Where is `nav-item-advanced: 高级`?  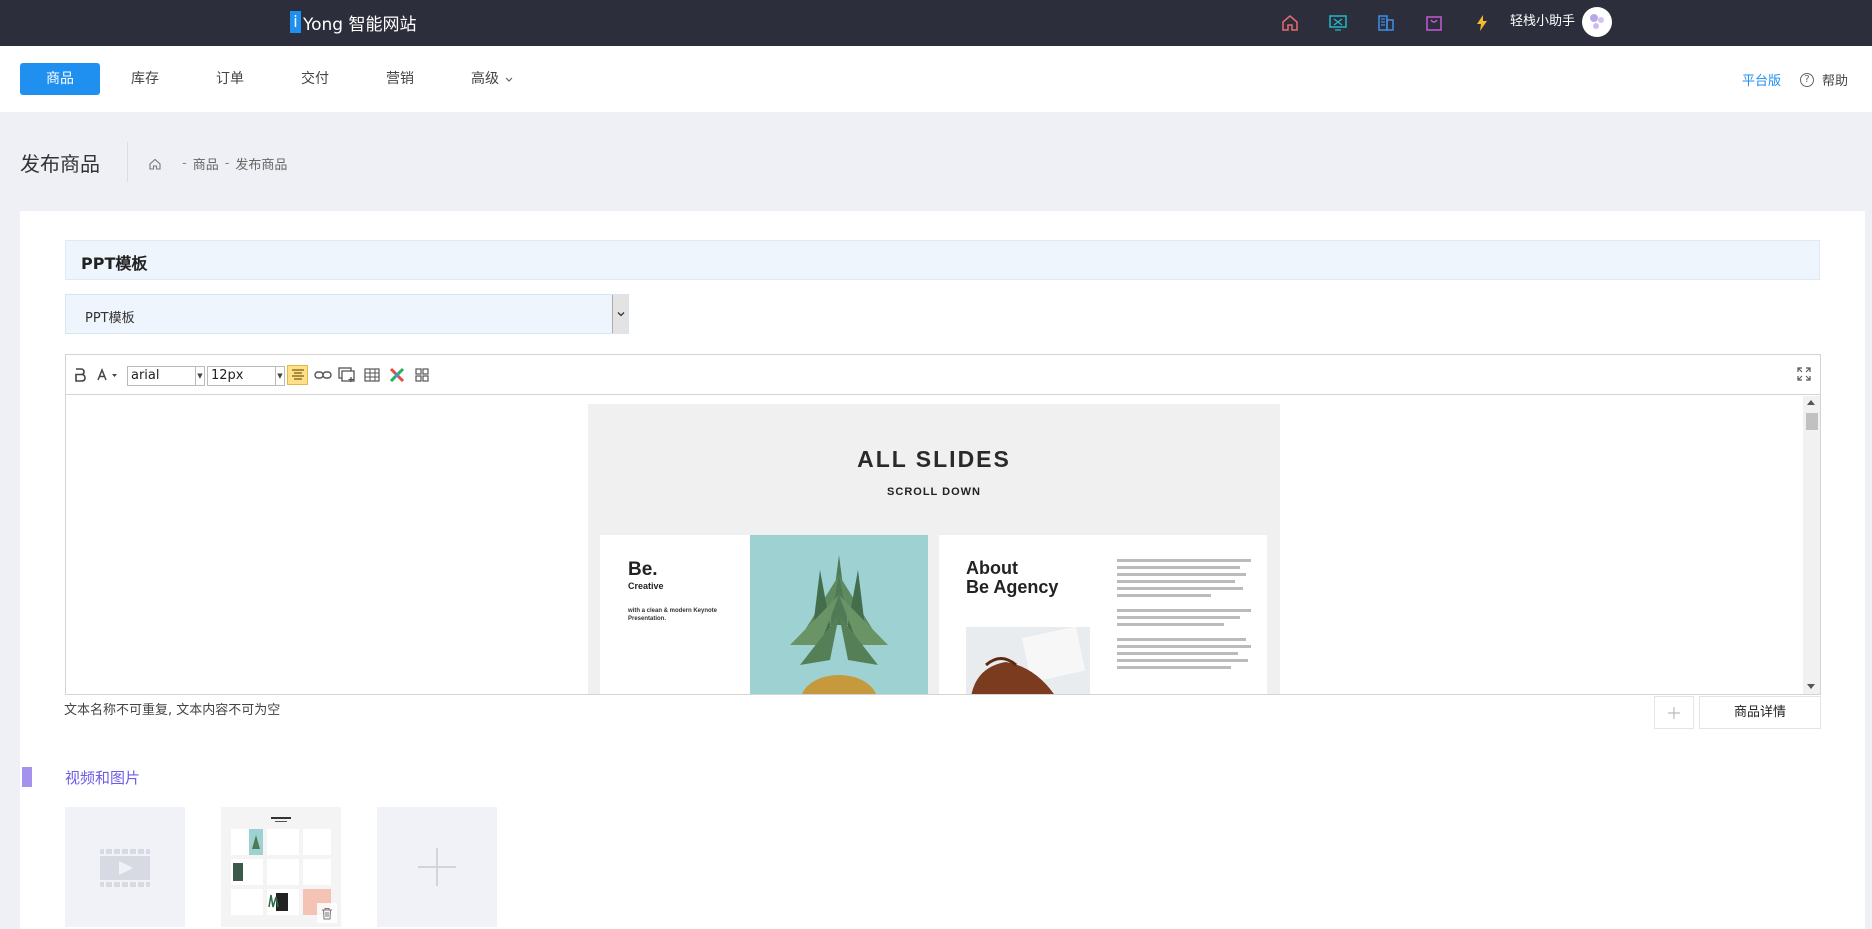 nav-item-advanced: 高级 is located at coordinates (496, 79).